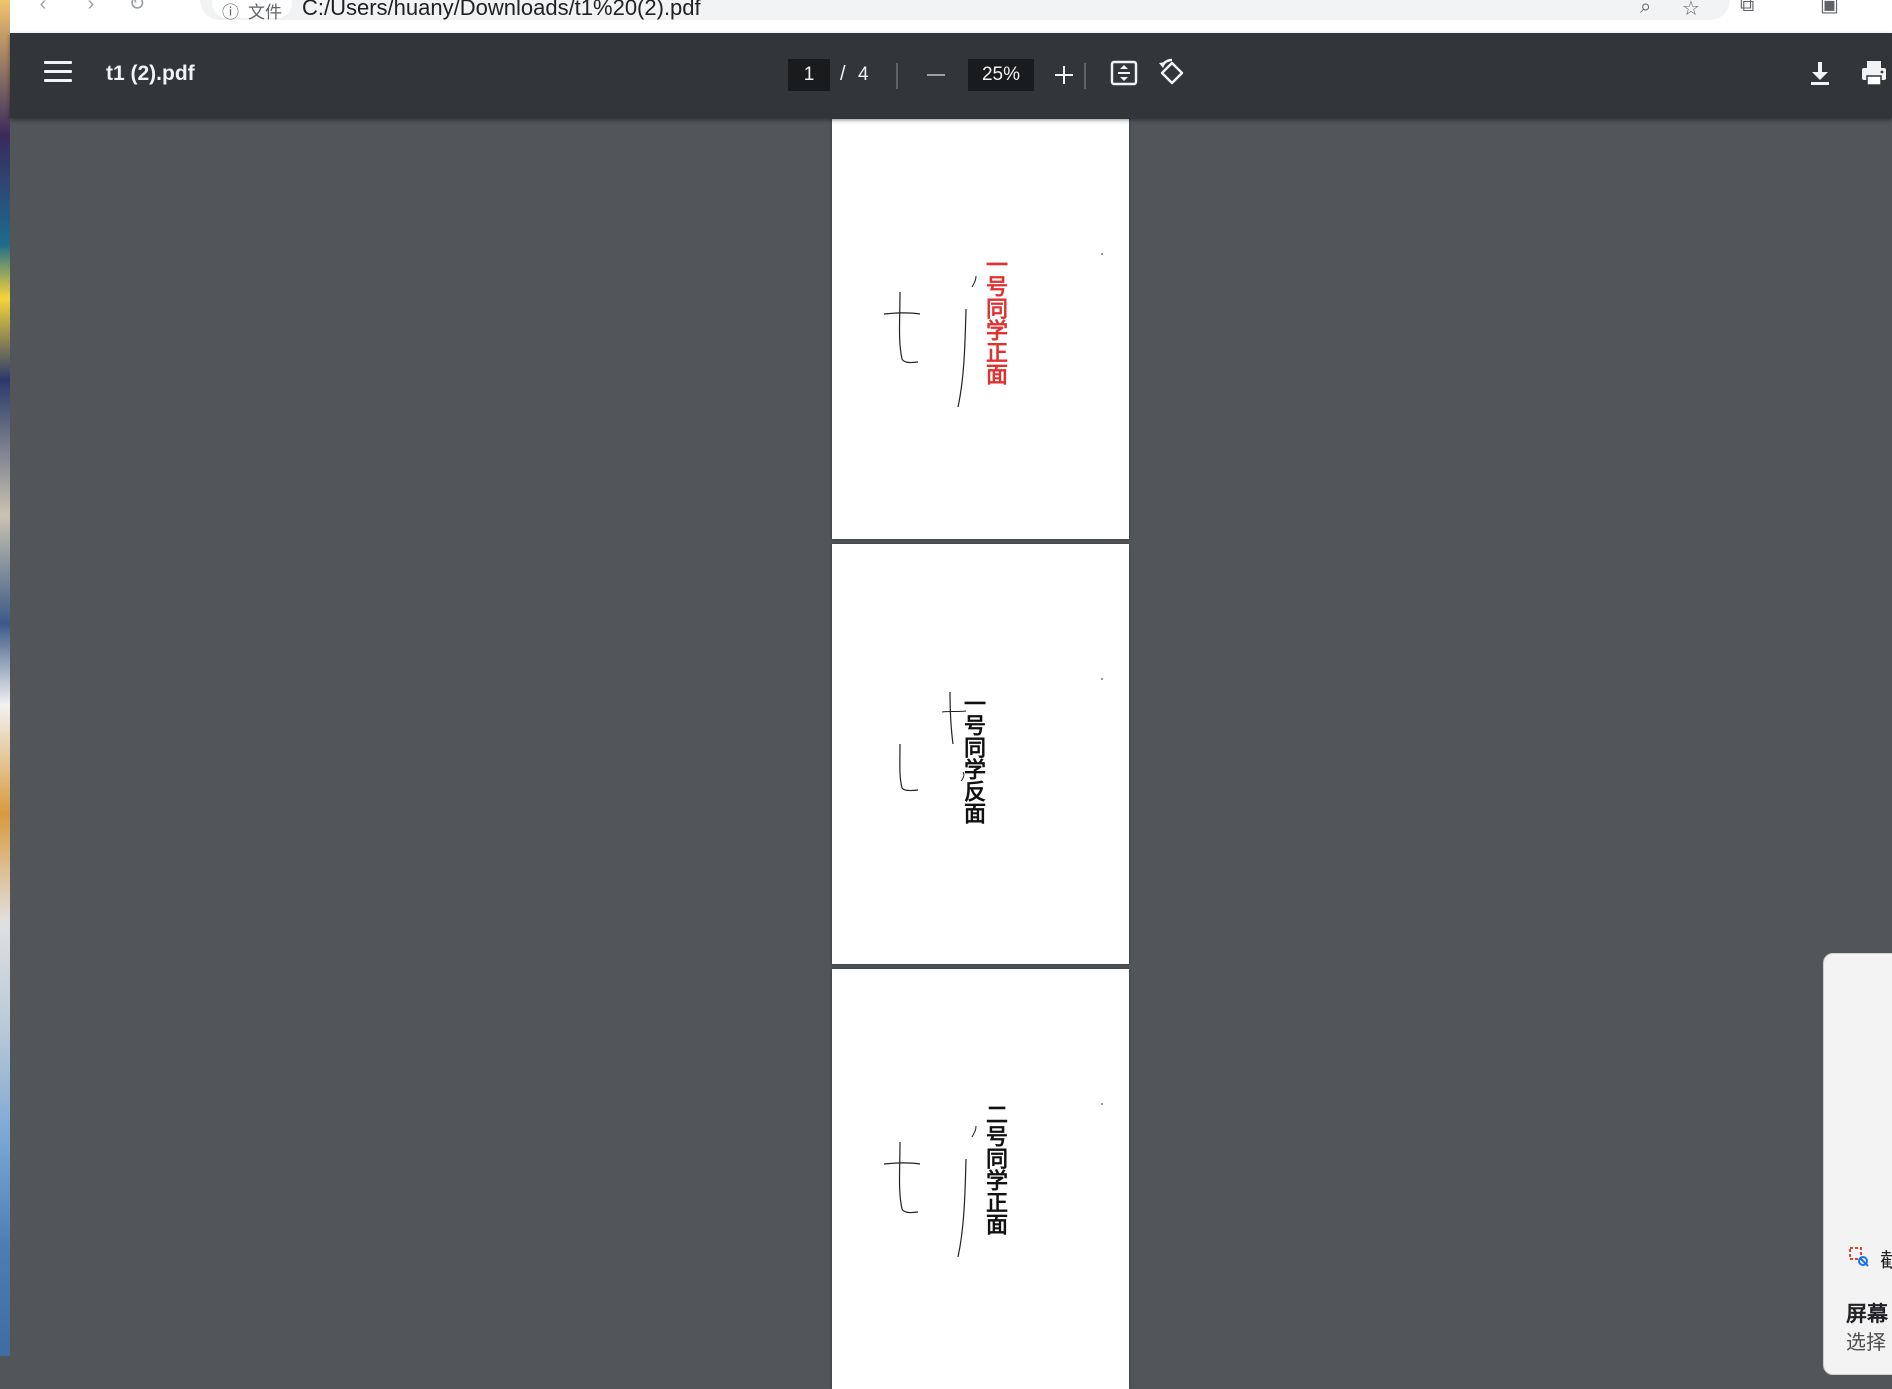 The height and width of the screenshot is (1389, 1892). What do you see at coordinates (1859, 1257) in the screenshot?
I see `snipping-tool-icon` at bounding box center [1859, 1257].